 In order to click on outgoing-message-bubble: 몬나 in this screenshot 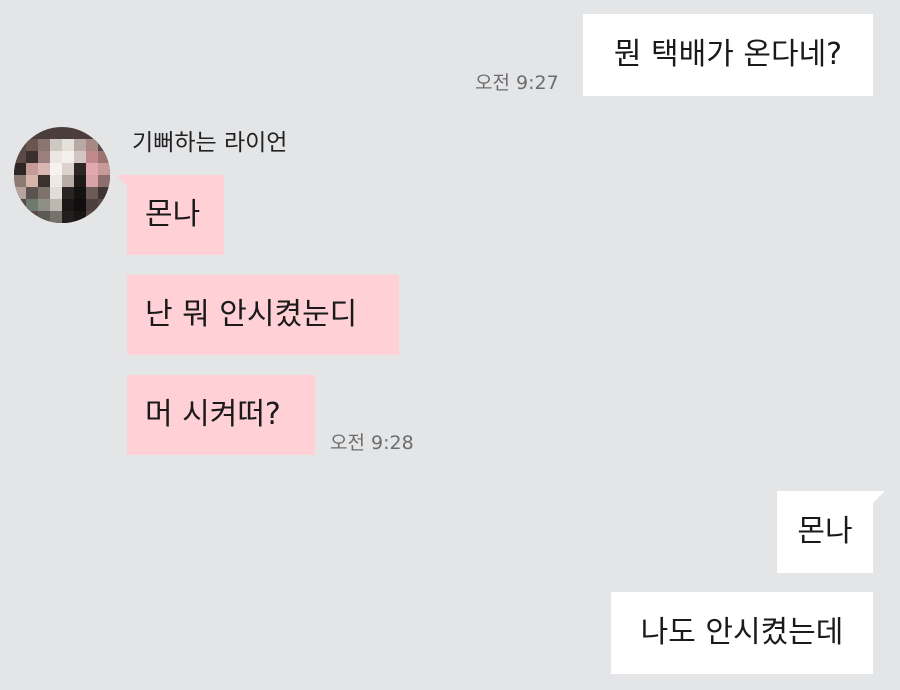, I will do `click(825, 532)`.